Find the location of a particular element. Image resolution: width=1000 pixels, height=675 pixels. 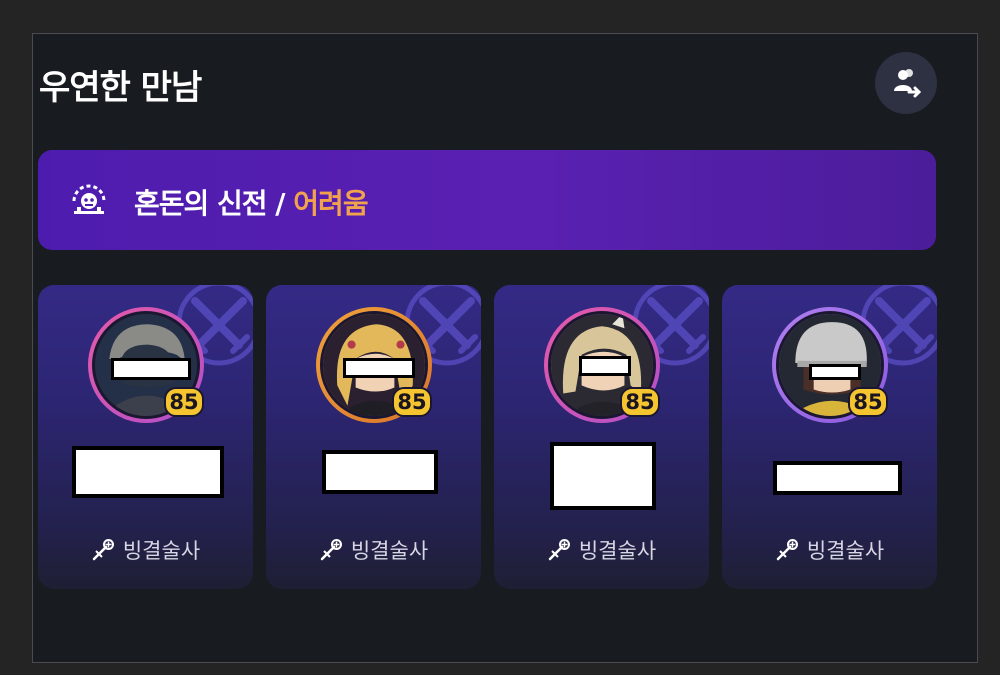

page-title: 우연한 만남 is located at coordinates (120, 88).